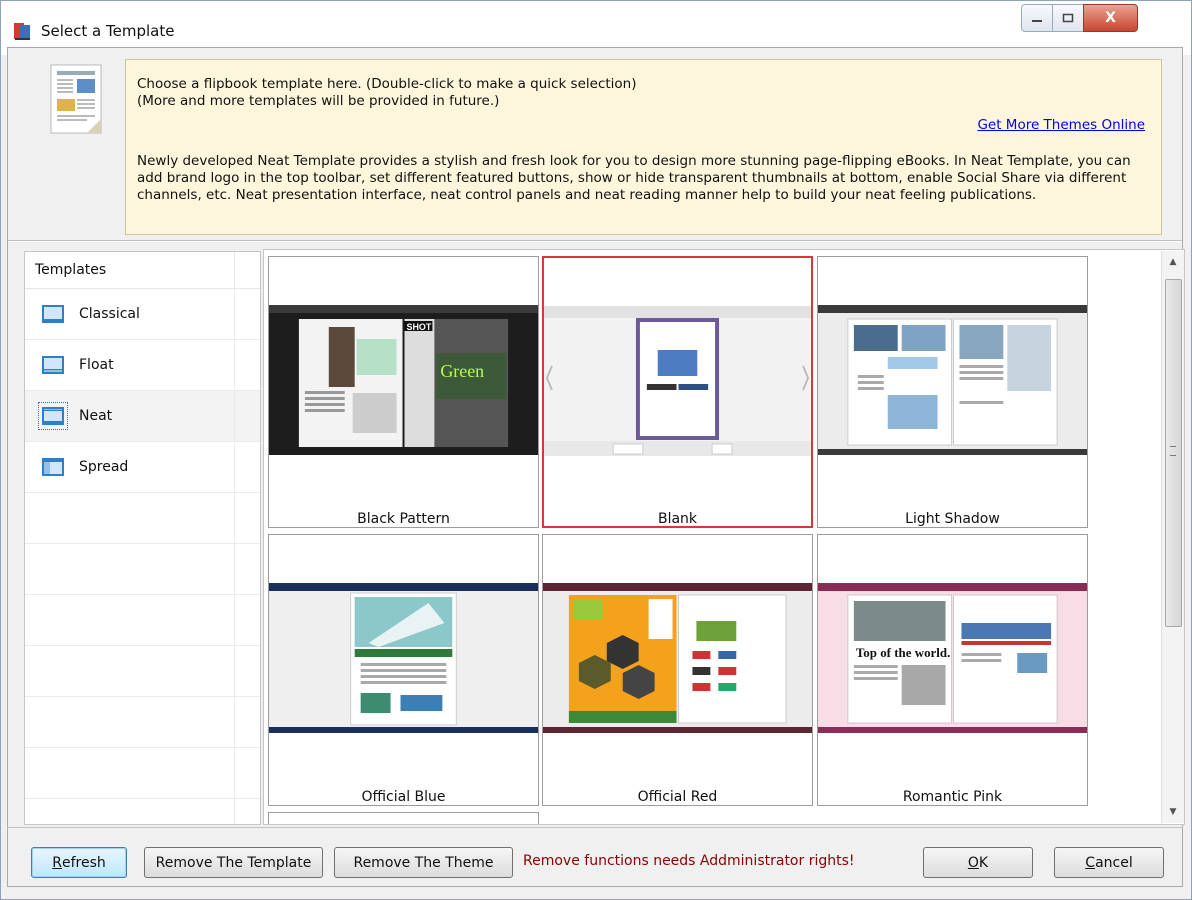 The image size is (1192, 900). Describe the element at coordinates (53, 365) in the screenshot. I see `float-template-icon` at that location.